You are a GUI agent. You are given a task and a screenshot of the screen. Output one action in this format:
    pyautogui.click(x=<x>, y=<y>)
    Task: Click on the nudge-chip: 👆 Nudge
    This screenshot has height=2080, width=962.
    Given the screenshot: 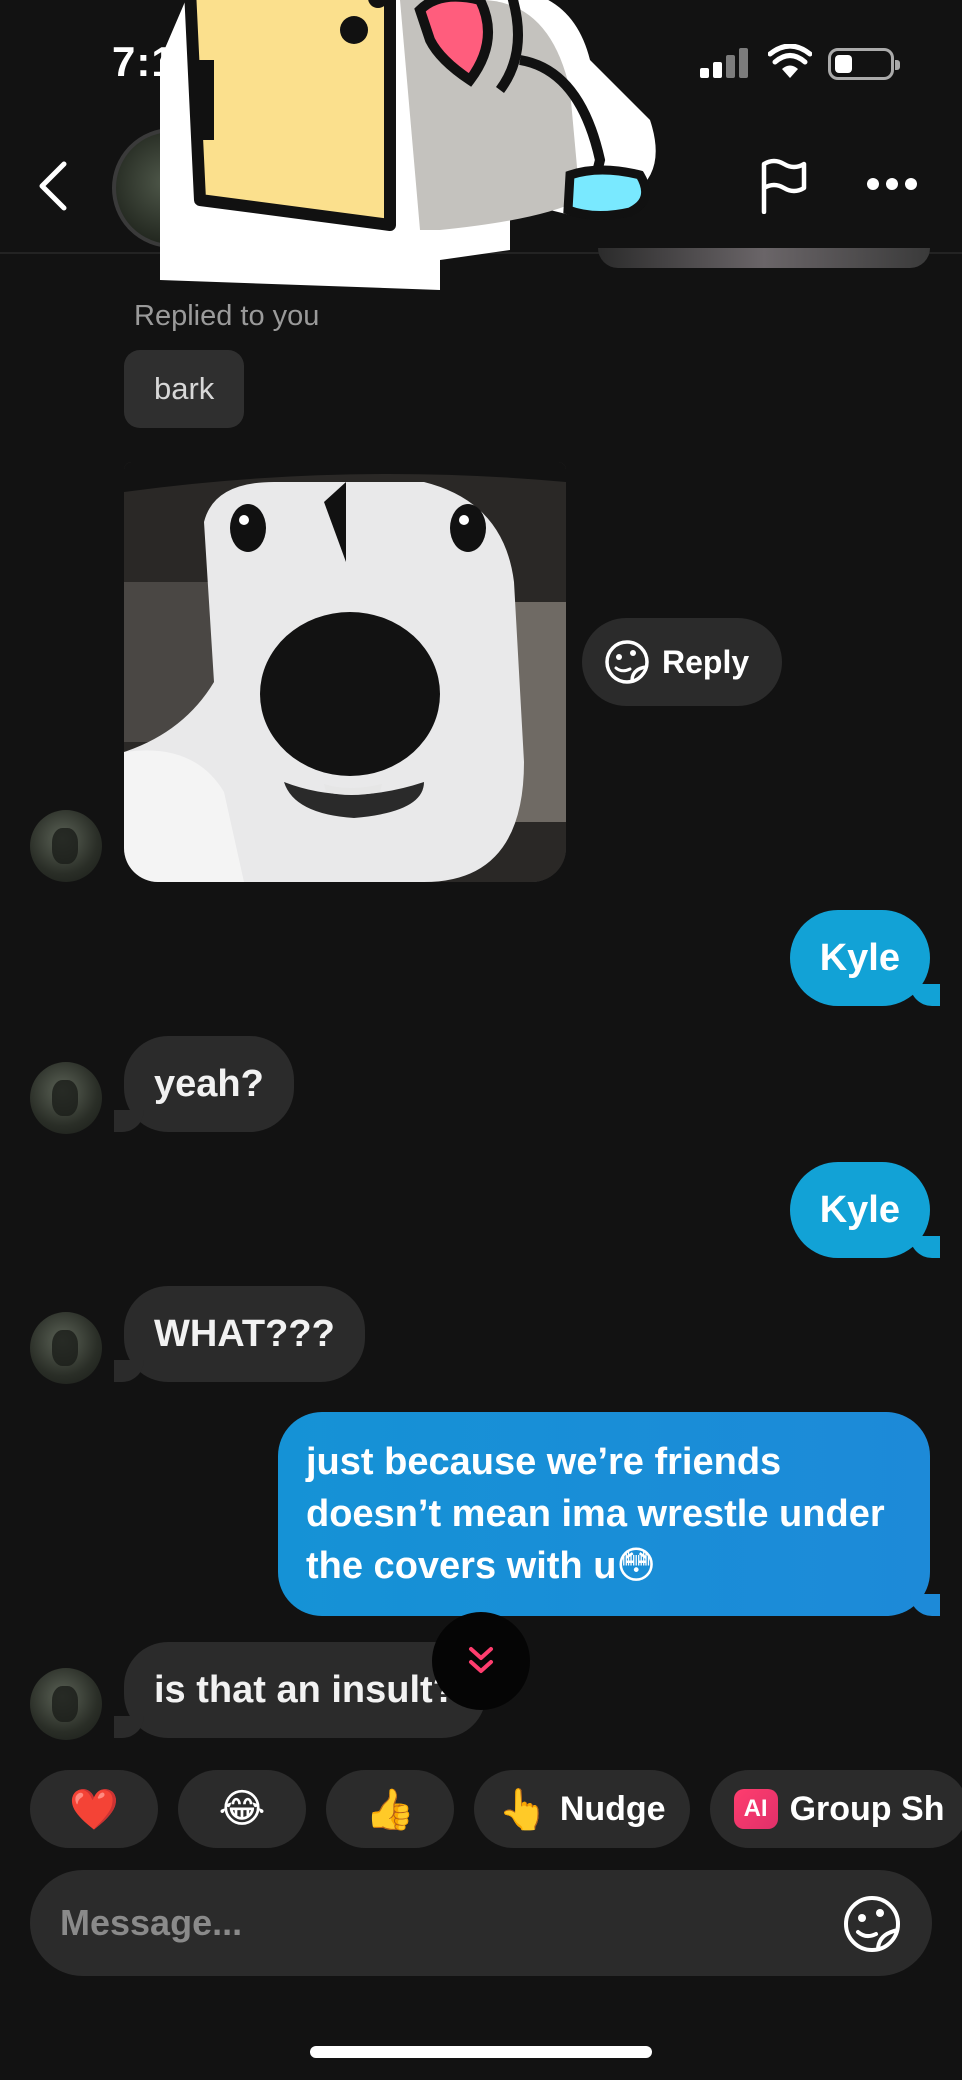 What is the action you would take?
    pyautogui.click(x=582, y=1809)
    